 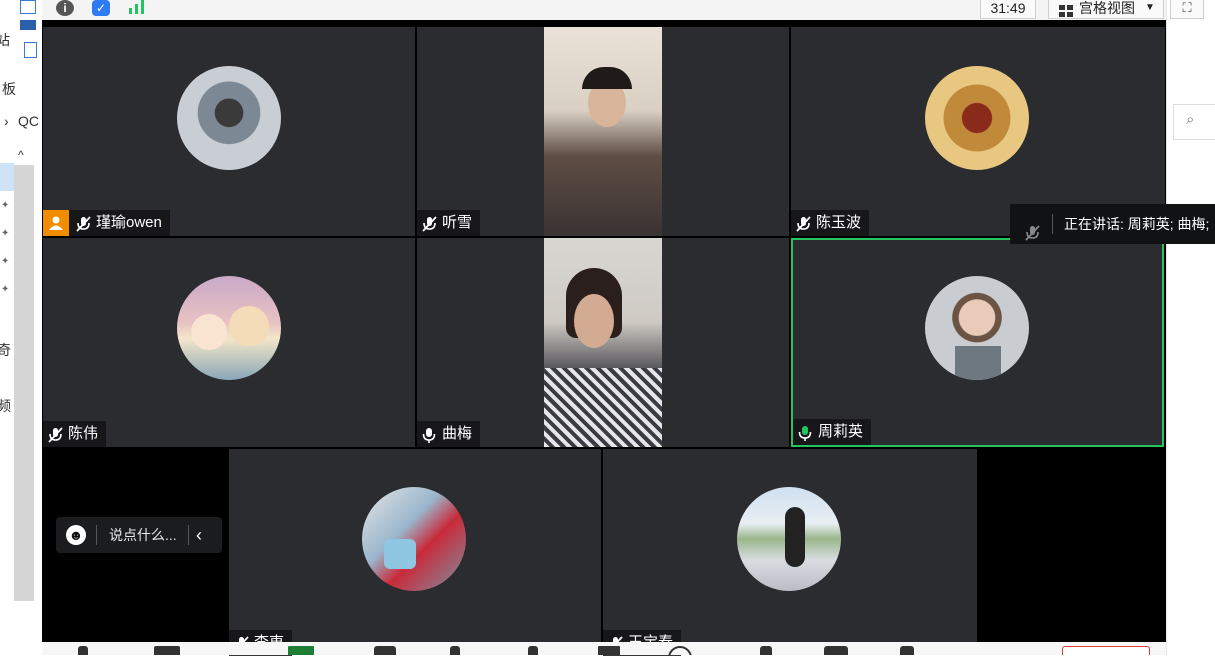 I want to click on participant-nameplate: 周莉英, so click(x=832, y=432).